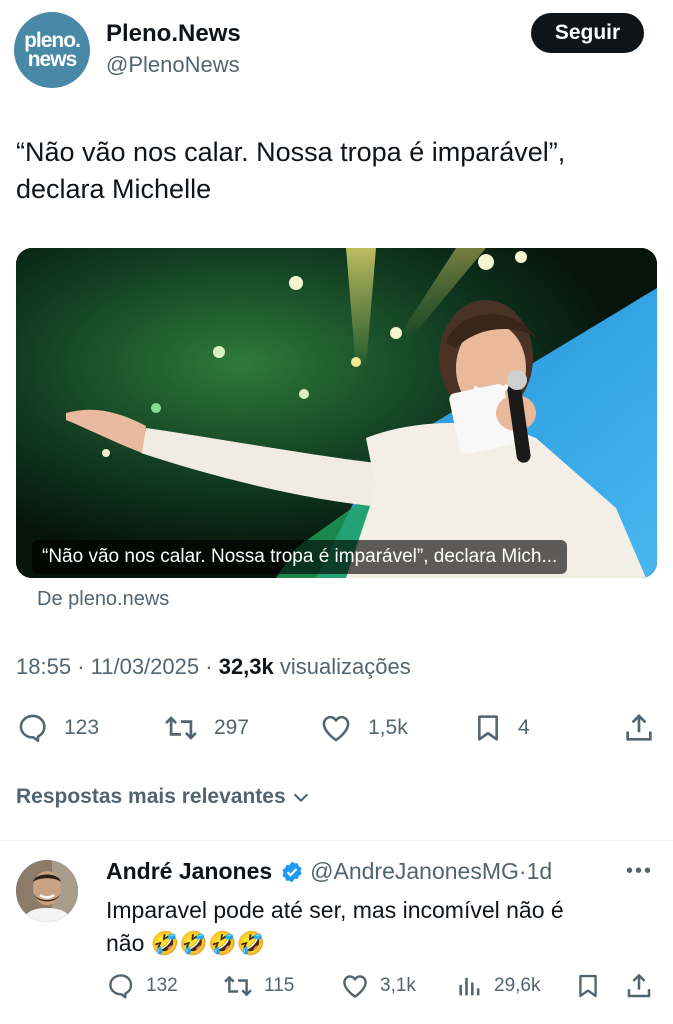 The height and width of the screenshot is (1024, 673). What do you see at coordinates (336, 840) in the screenshot?
I see `divider` at bounding box center [336, 840].